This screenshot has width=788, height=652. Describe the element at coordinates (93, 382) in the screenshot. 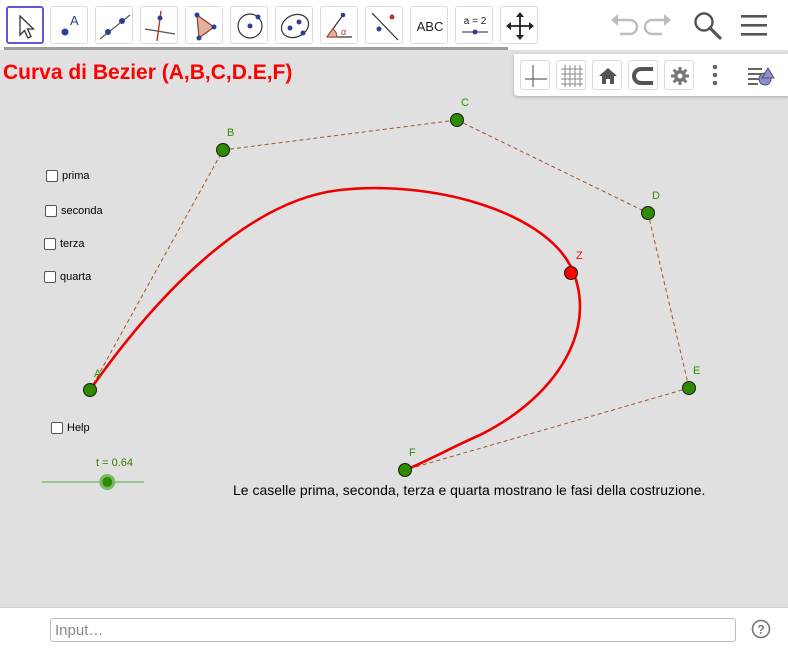

I see `point-A: A` at that location.